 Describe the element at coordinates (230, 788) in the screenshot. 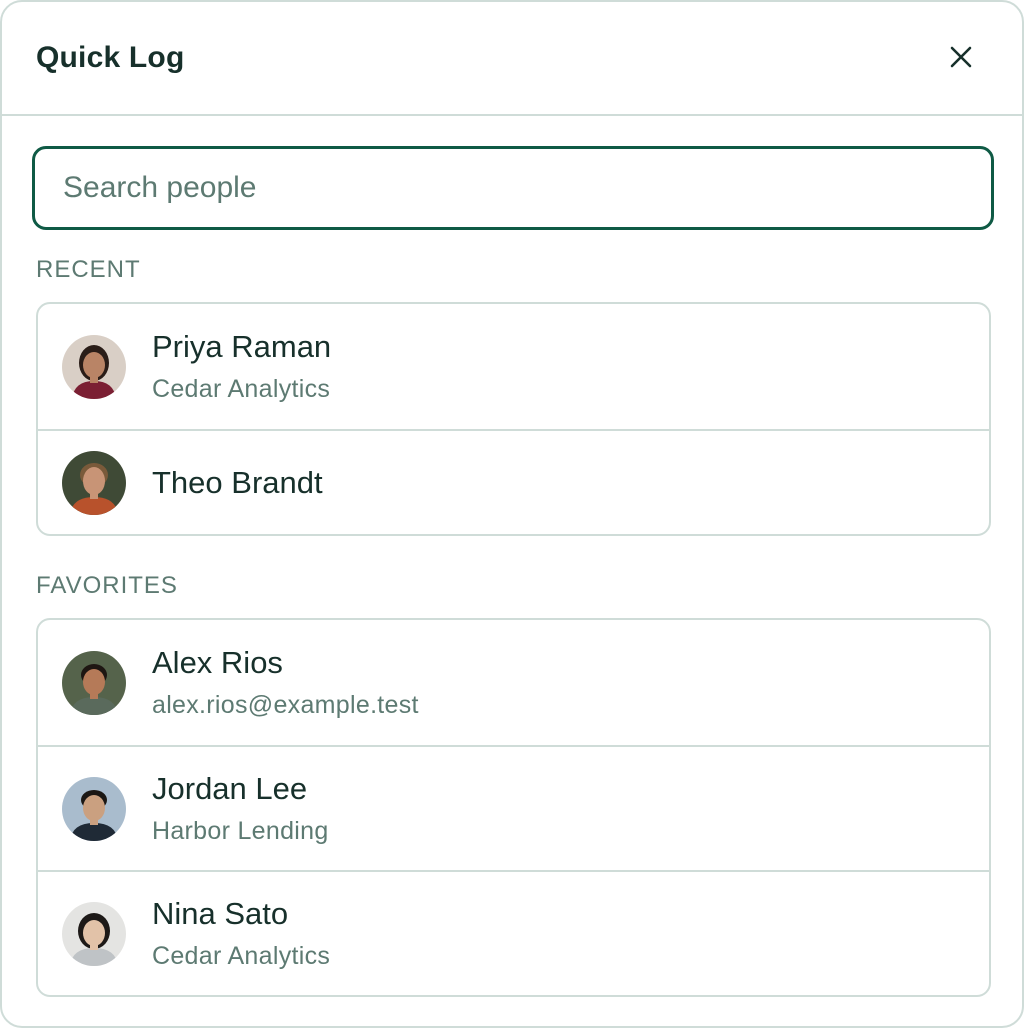

I see `person-name: Jordan Lee` at that location.